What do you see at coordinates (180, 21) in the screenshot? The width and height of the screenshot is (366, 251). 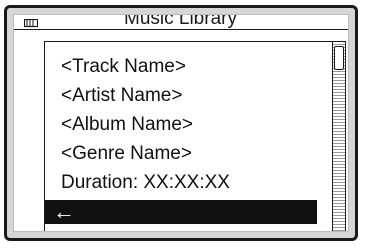 I see `background-title: Music Library` at bounding box center [180, 21].